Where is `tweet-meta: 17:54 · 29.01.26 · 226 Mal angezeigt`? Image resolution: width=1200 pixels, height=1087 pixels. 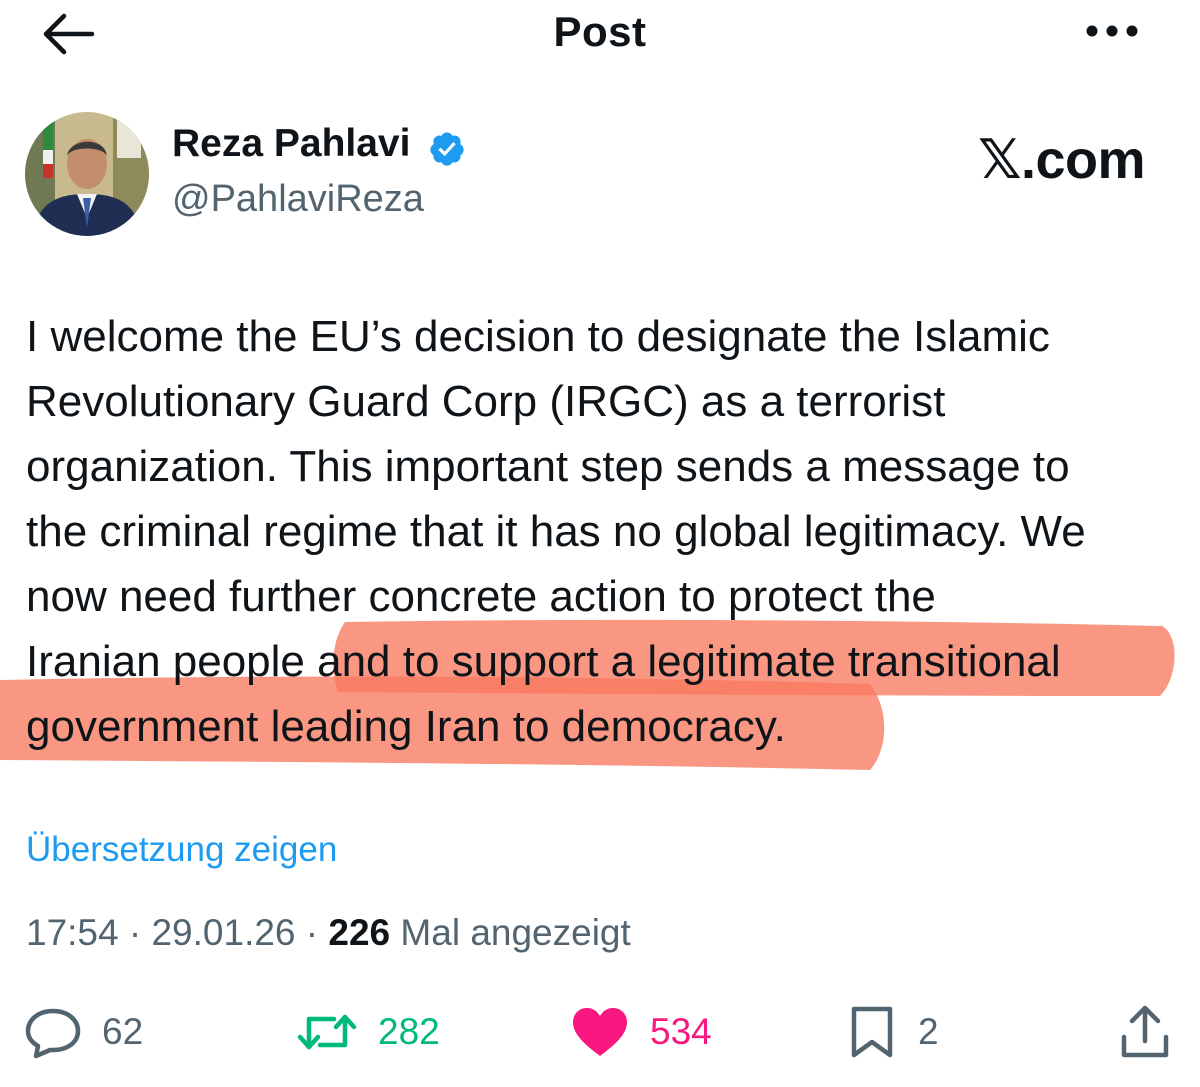 tweet-meta: 17:54 · 29.01.26 · 226 Mal angezeigt is located at coordinates (328, 932).